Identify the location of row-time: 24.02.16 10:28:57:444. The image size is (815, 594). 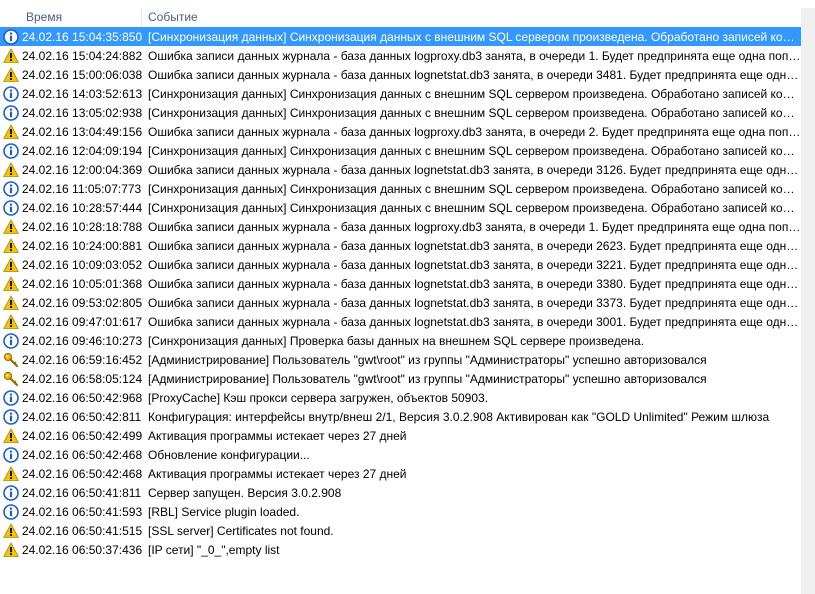
(82, 207).